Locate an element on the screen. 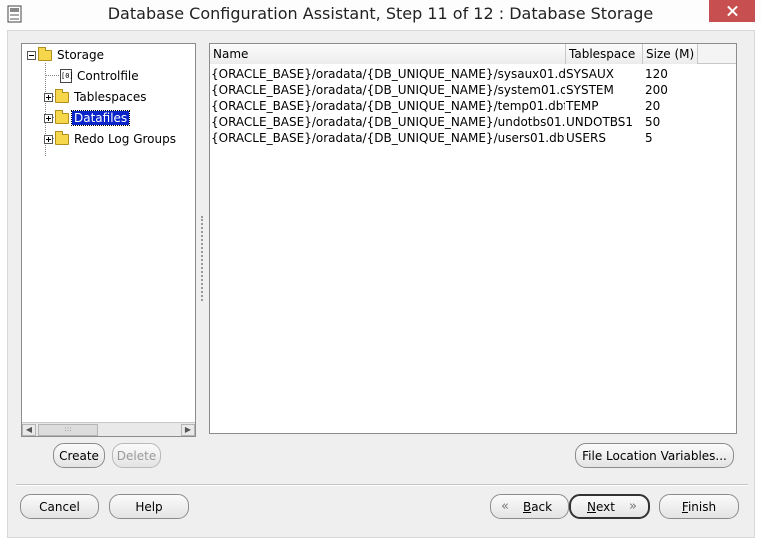 The width and height of the screenshot is (761, 545). next-button: Next » is located at coordinates (609, 506).